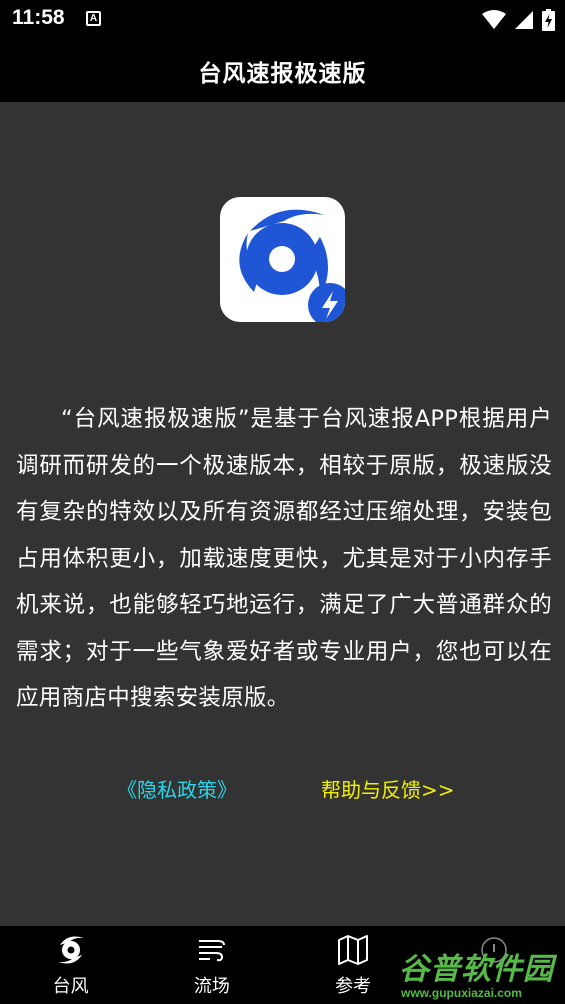  I want to click on help-feedback-link: 帮助与反馈>>, so click(388, 788).